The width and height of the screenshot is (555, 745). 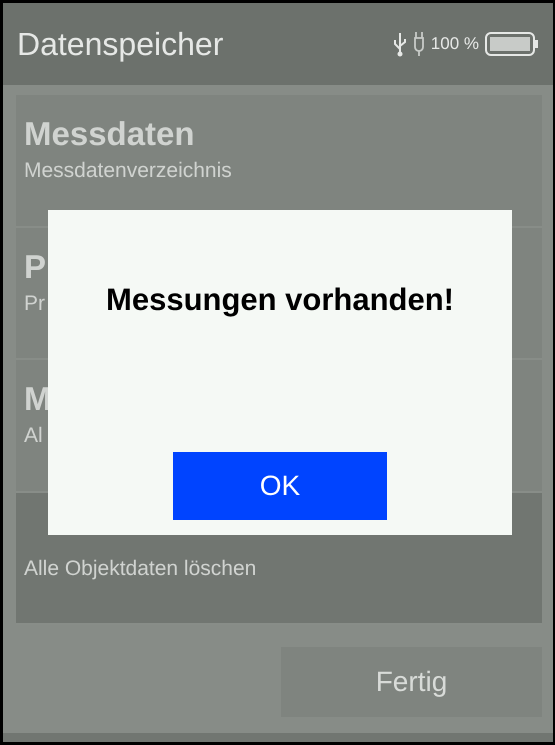 What do you see at coordinates (34, 304) in the screenshot?
I see `item-subtitle: Pr` at bounding box center [34, 304].